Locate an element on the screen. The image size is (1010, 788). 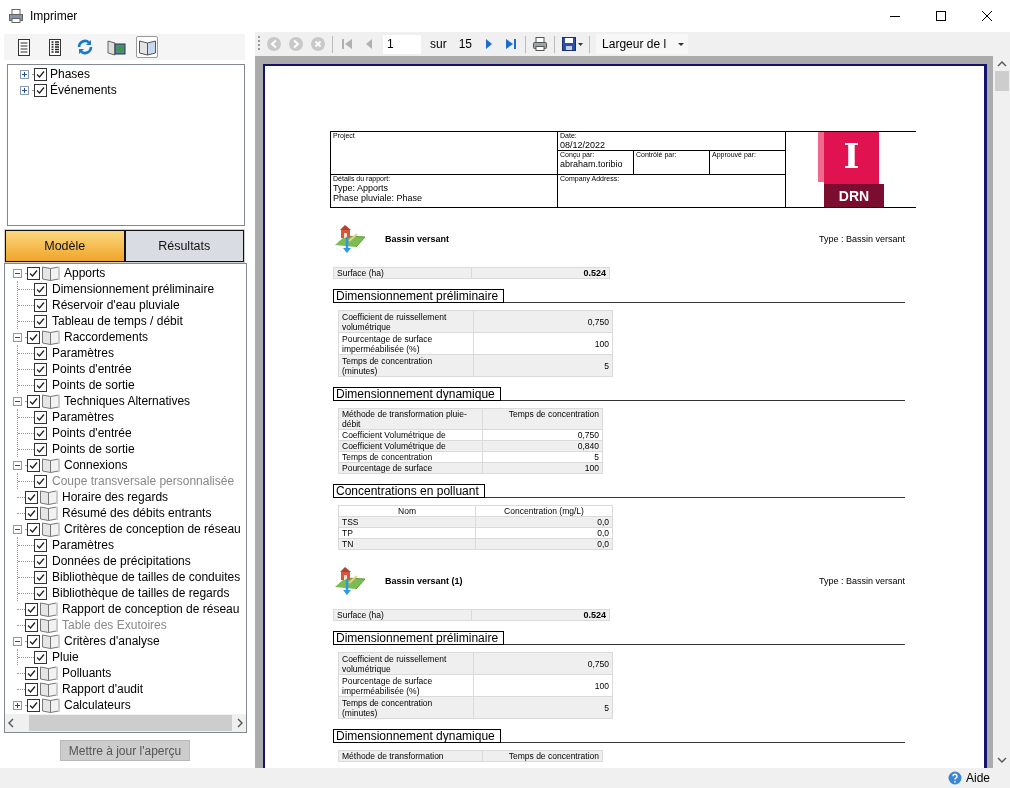
logo-letter: I is located at coordinates (851, 158).